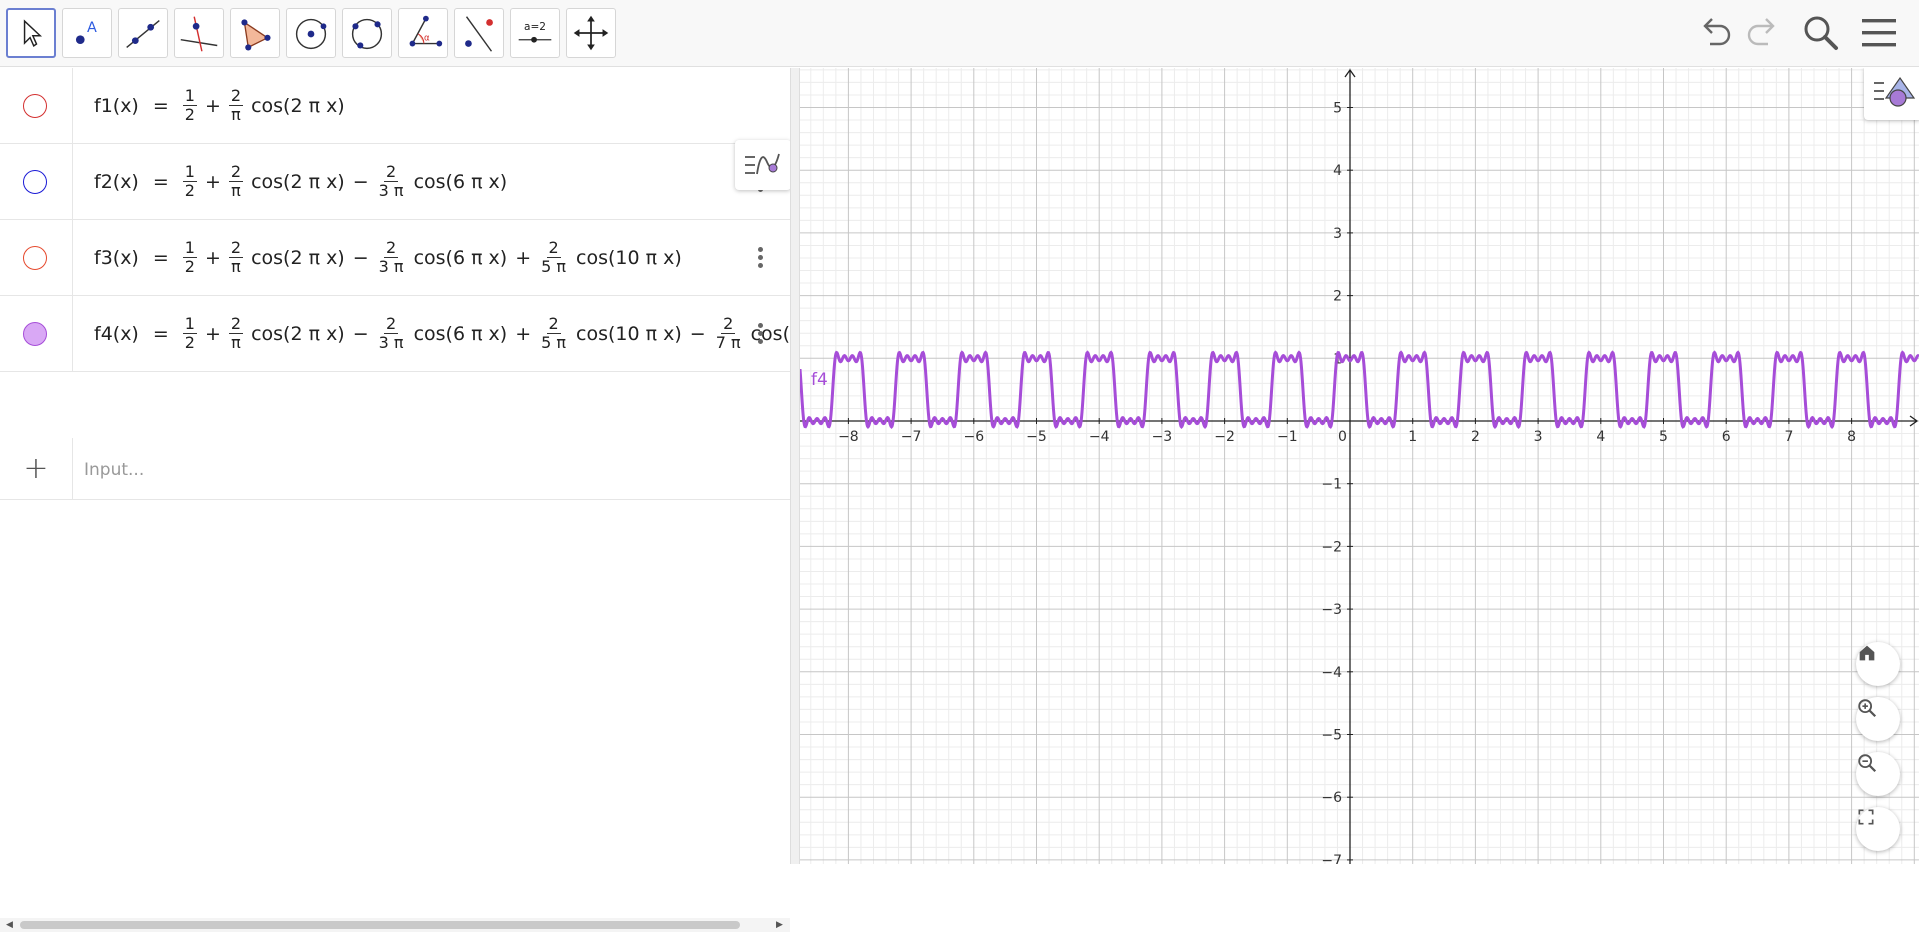  What do you see at coordinates (959, 33) in the screenshot?
I see `toolbar: A α a=2` at bounding box center [959, 33].